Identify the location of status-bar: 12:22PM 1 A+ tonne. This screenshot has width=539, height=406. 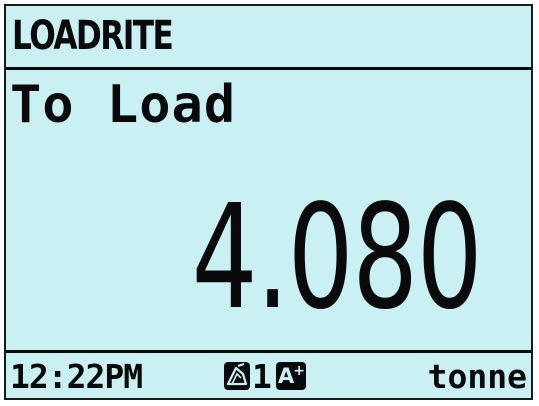
(268, 375).